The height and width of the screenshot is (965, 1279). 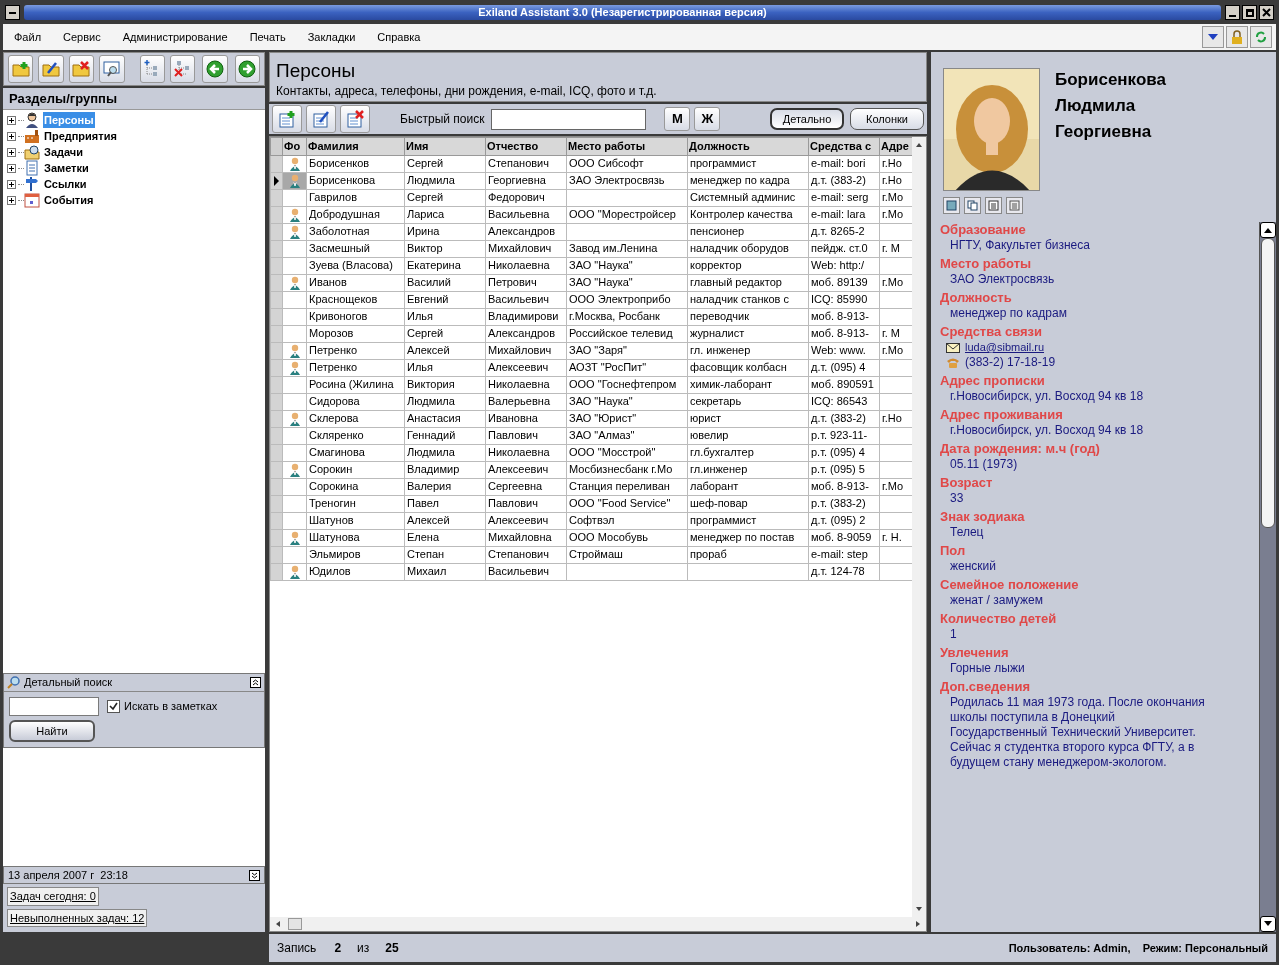 I want to click on table-cell: Василий, so click(x=429, y=282).